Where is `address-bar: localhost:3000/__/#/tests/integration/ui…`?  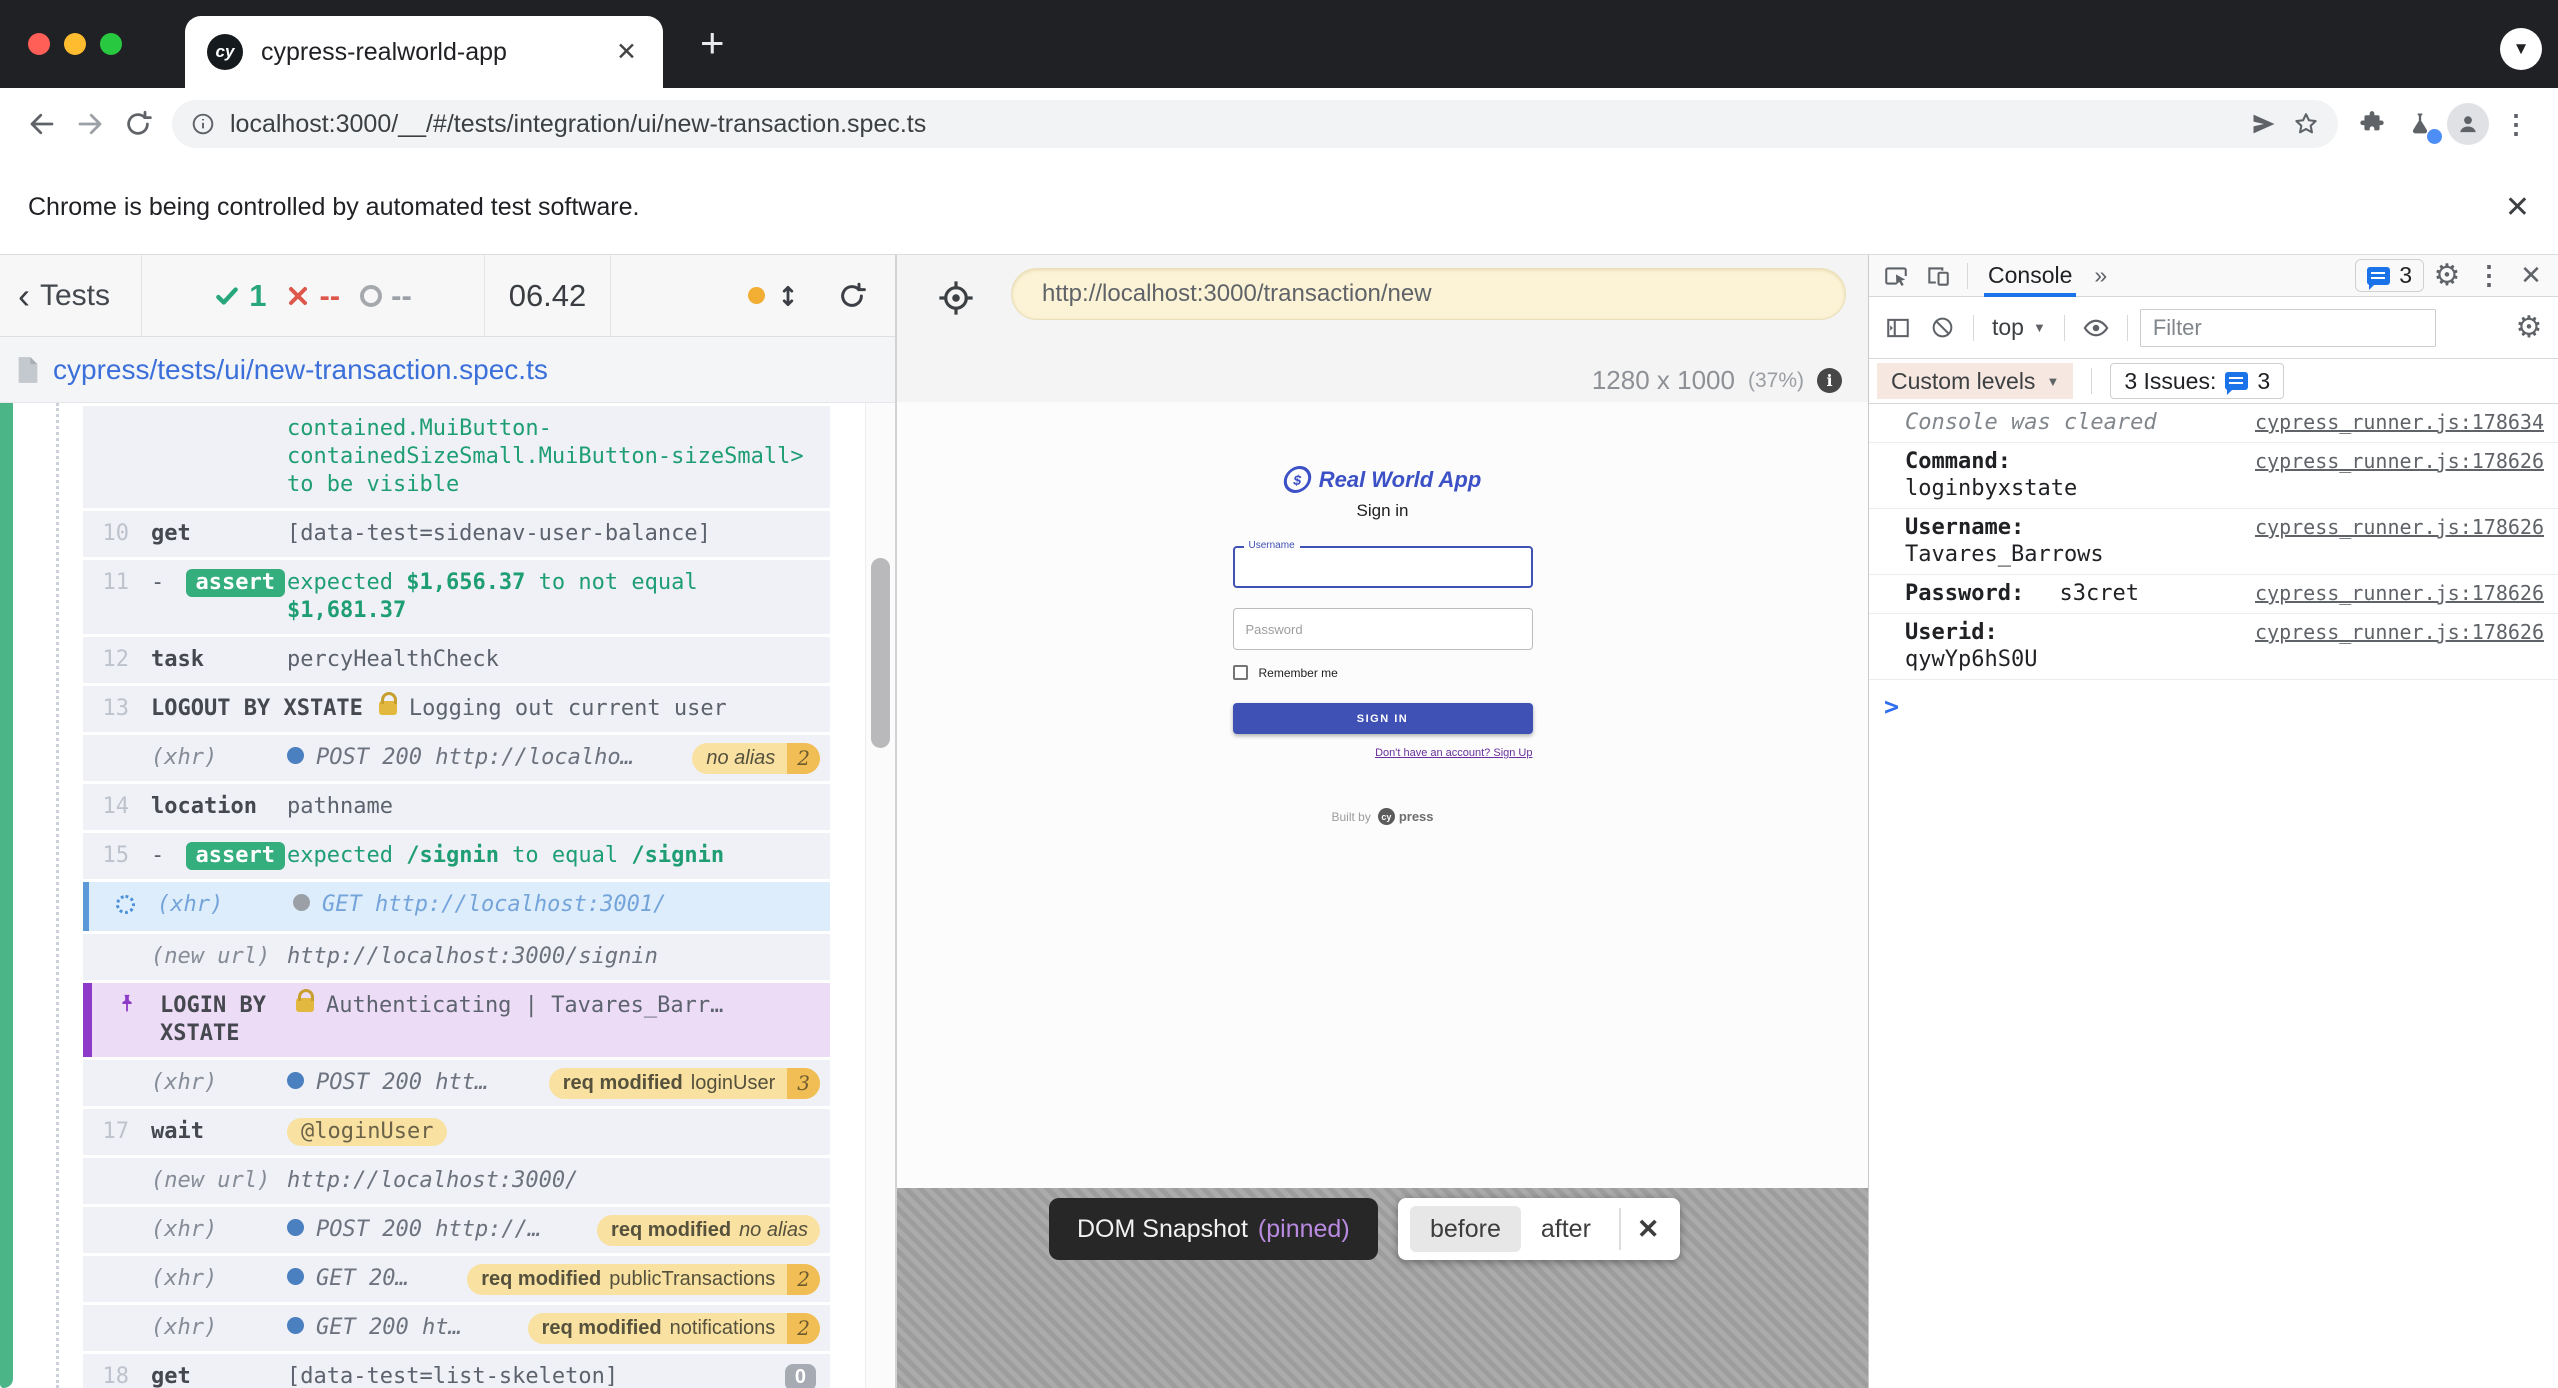
address-bar: localhost:3000/__/#/tests/integration/ui… is located at coordinates (1255, 124).